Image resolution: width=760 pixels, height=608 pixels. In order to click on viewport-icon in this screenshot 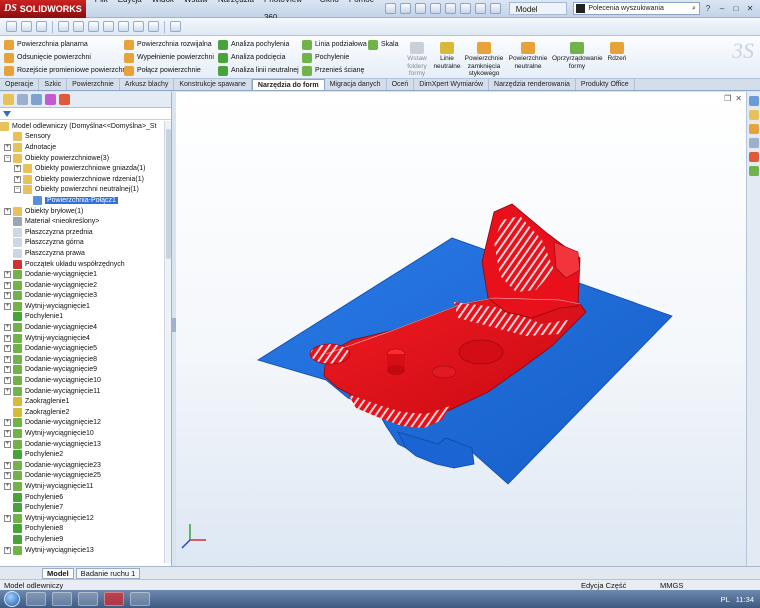, I will do `click(175, 26)`.